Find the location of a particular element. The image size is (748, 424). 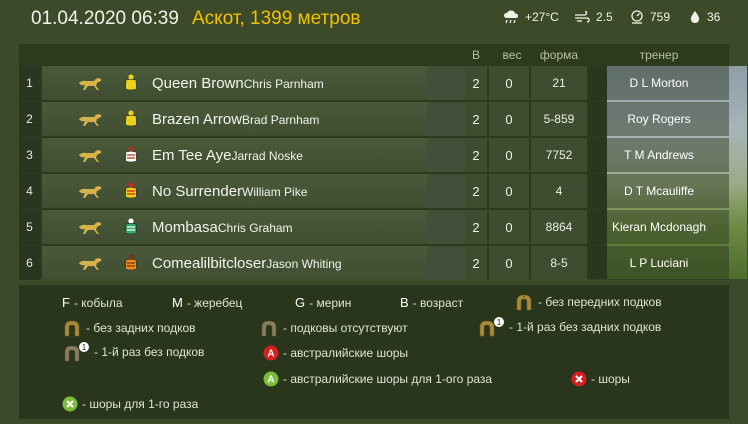

wind-value: 2.5 is located at coordinates (604, 17).